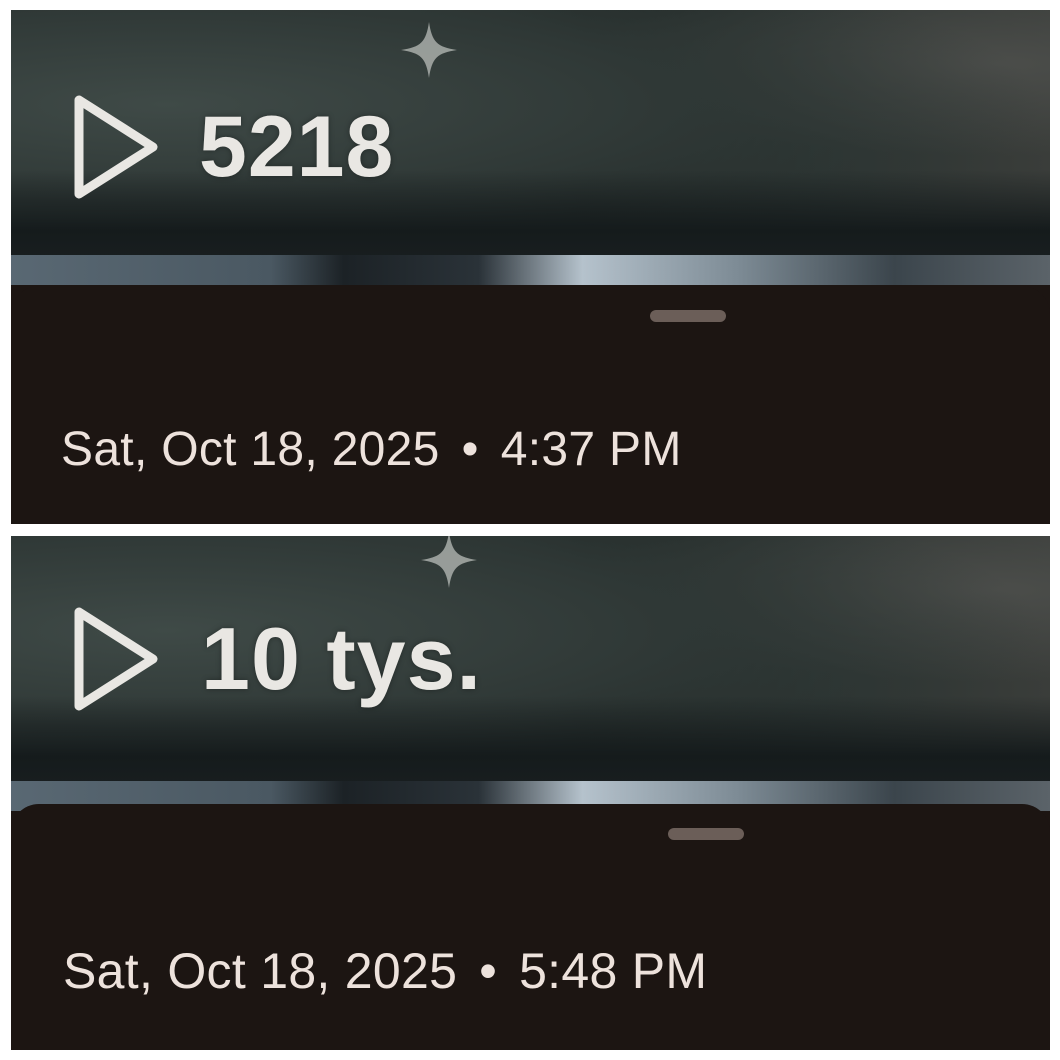  What do you see at coordinates (530, 270) in the screenshot?
I see `video-thumbnail-edge` at bounding box center [530, 270].